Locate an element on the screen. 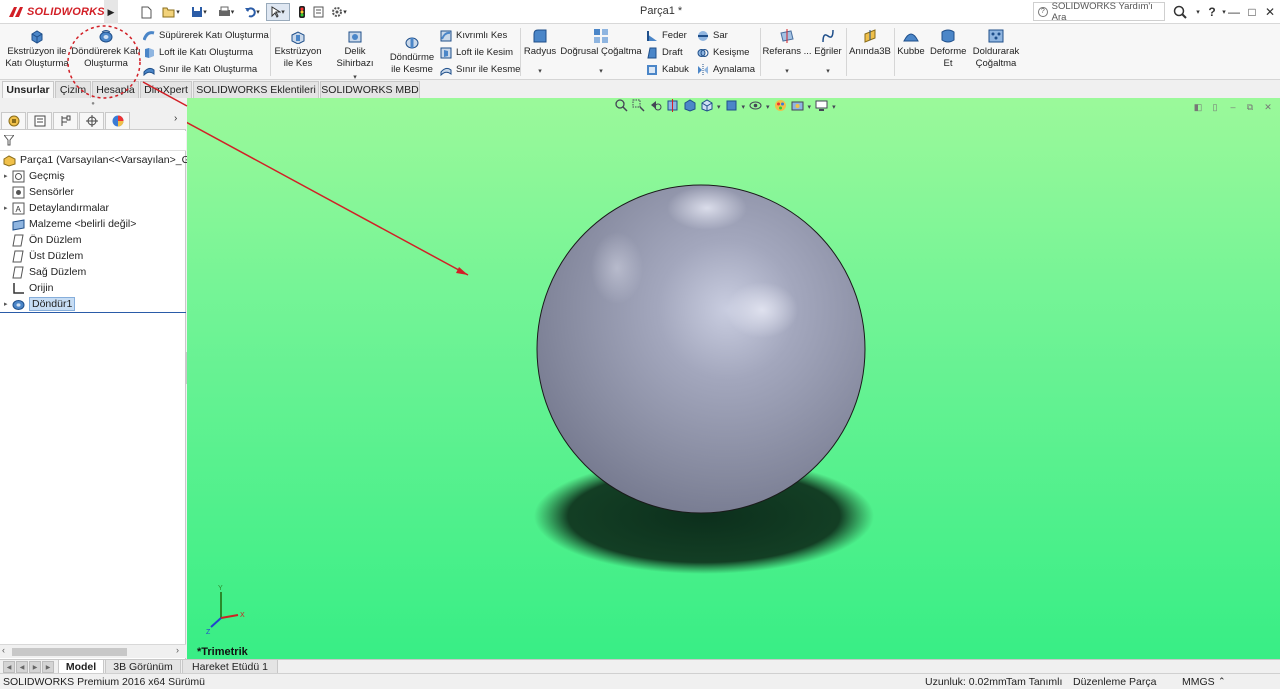 The height and width of the screenshot is (689, 1280). options-gear-icon: ▾ is located at coordinates (339, 12).